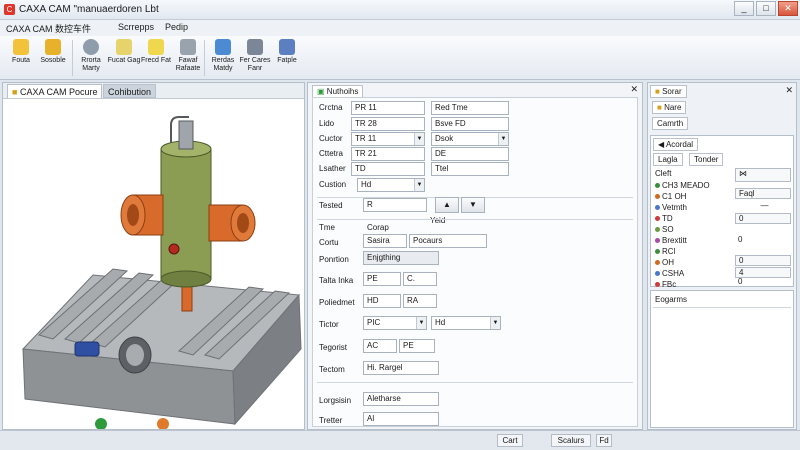  What do you see at coordinates (604, 440) in the screenshot?
I see `status-end: Fd` at bounding box center [604, 440].